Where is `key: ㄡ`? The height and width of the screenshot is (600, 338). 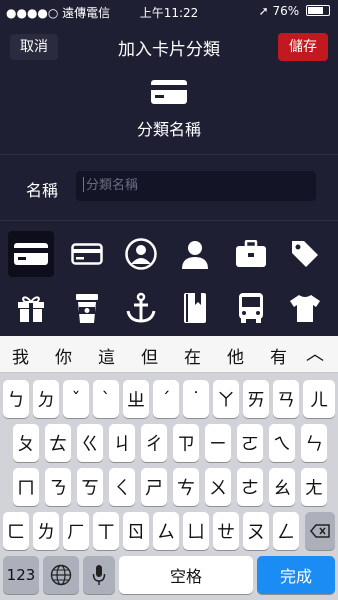 key: ㄡ is located at coordinates (256, 531).